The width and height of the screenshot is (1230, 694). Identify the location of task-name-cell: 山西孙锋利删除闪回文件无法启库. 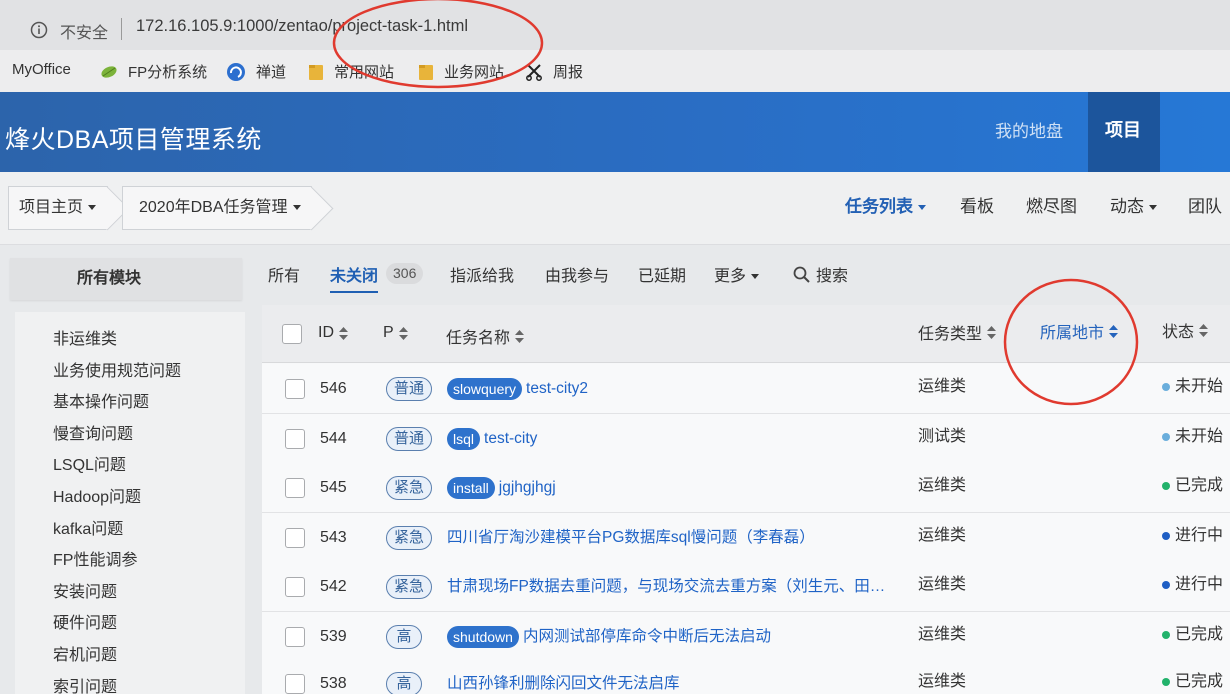
(677, 677).